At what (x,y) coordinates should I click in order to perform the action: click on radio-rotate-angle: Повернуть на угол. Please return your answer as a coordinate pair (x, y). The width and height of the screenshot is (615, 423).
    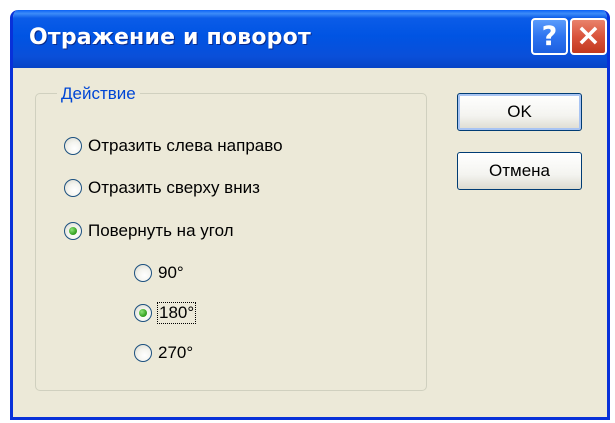
    Looking at the image, I should click on (149, 231).